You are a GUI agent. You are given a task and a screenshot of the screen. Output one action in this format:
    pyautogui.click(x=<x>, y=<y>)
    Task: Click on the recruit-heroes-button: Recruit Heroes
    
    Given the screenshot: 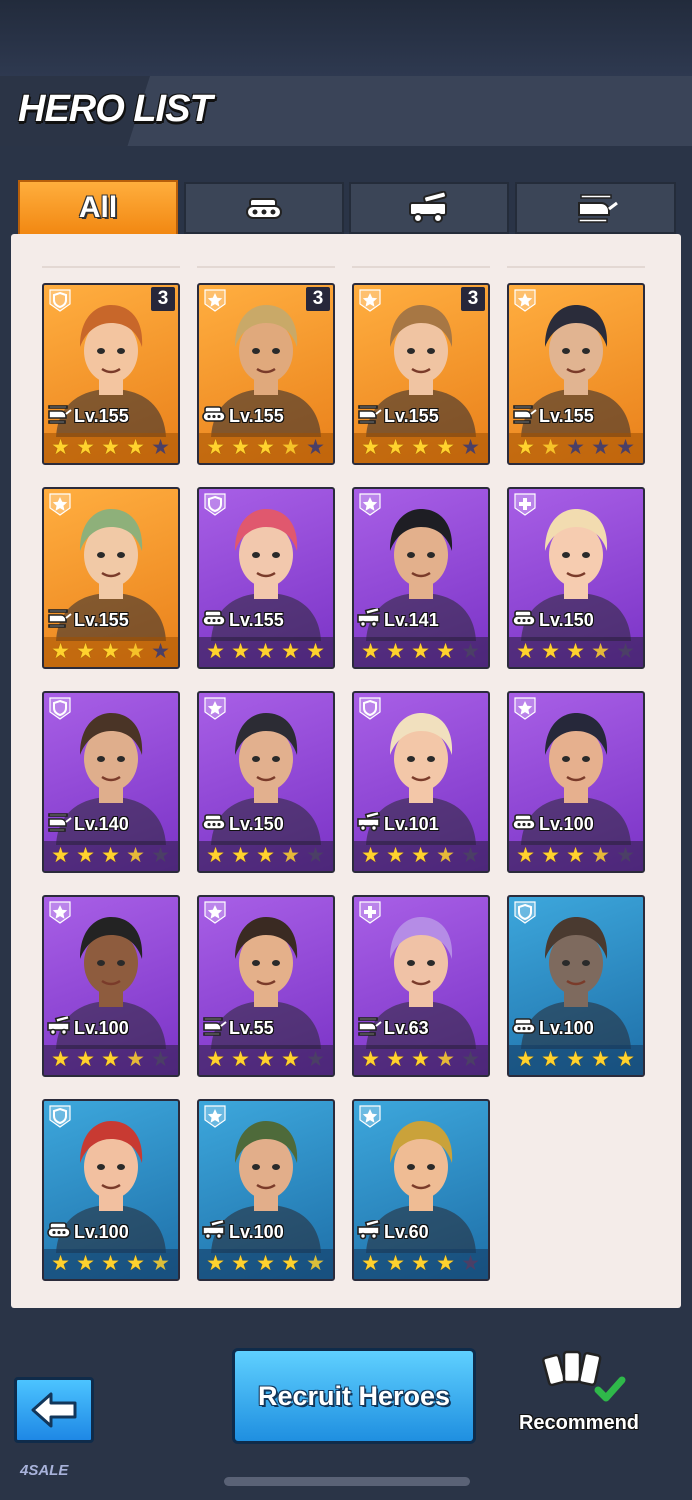 What is the action you would take?
    pyautogui.click(x=354, y=1396)
    